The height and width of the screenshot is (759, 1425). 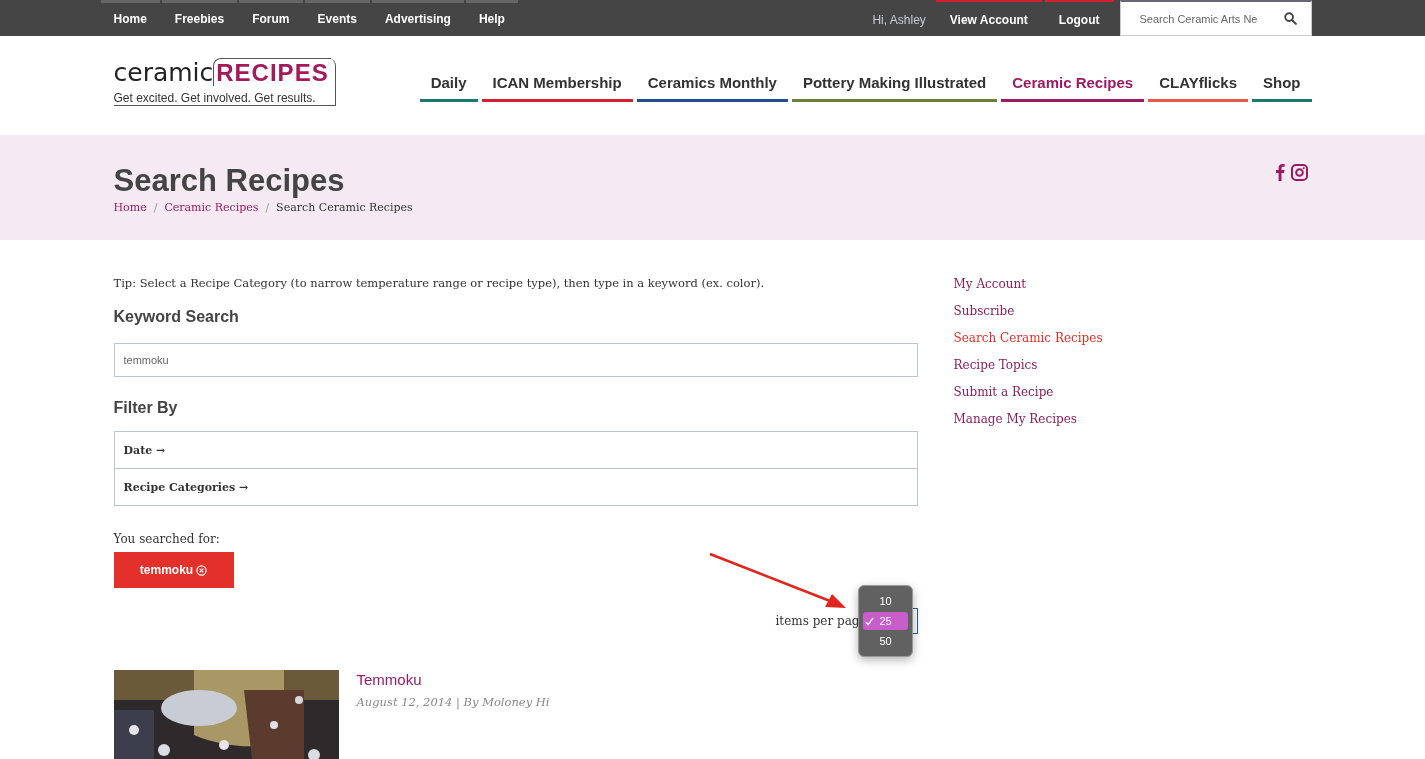 I want to click on check-icon, so click(x=869, y=621).